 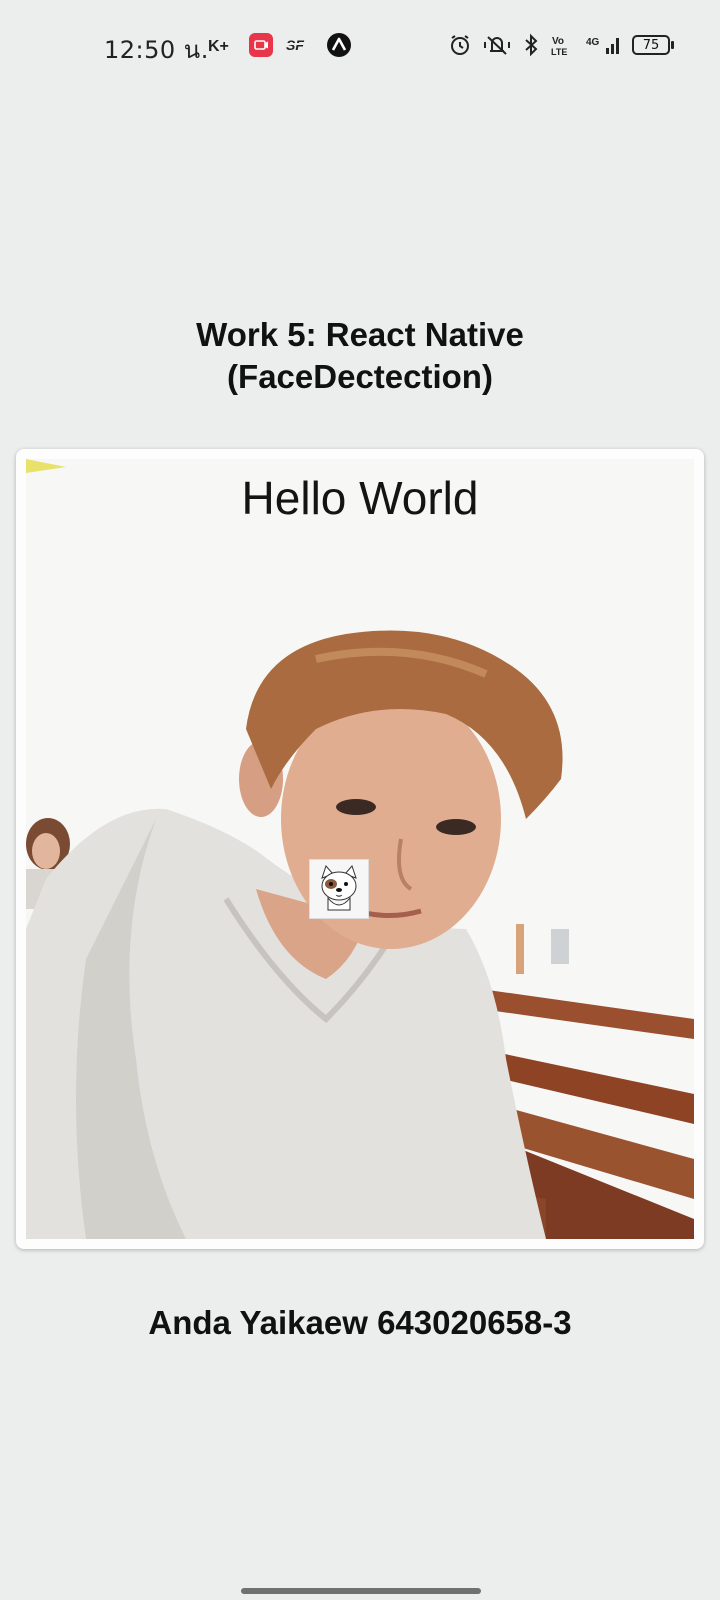 I want to click on screen-record-icon, so click(x=261, y=45).